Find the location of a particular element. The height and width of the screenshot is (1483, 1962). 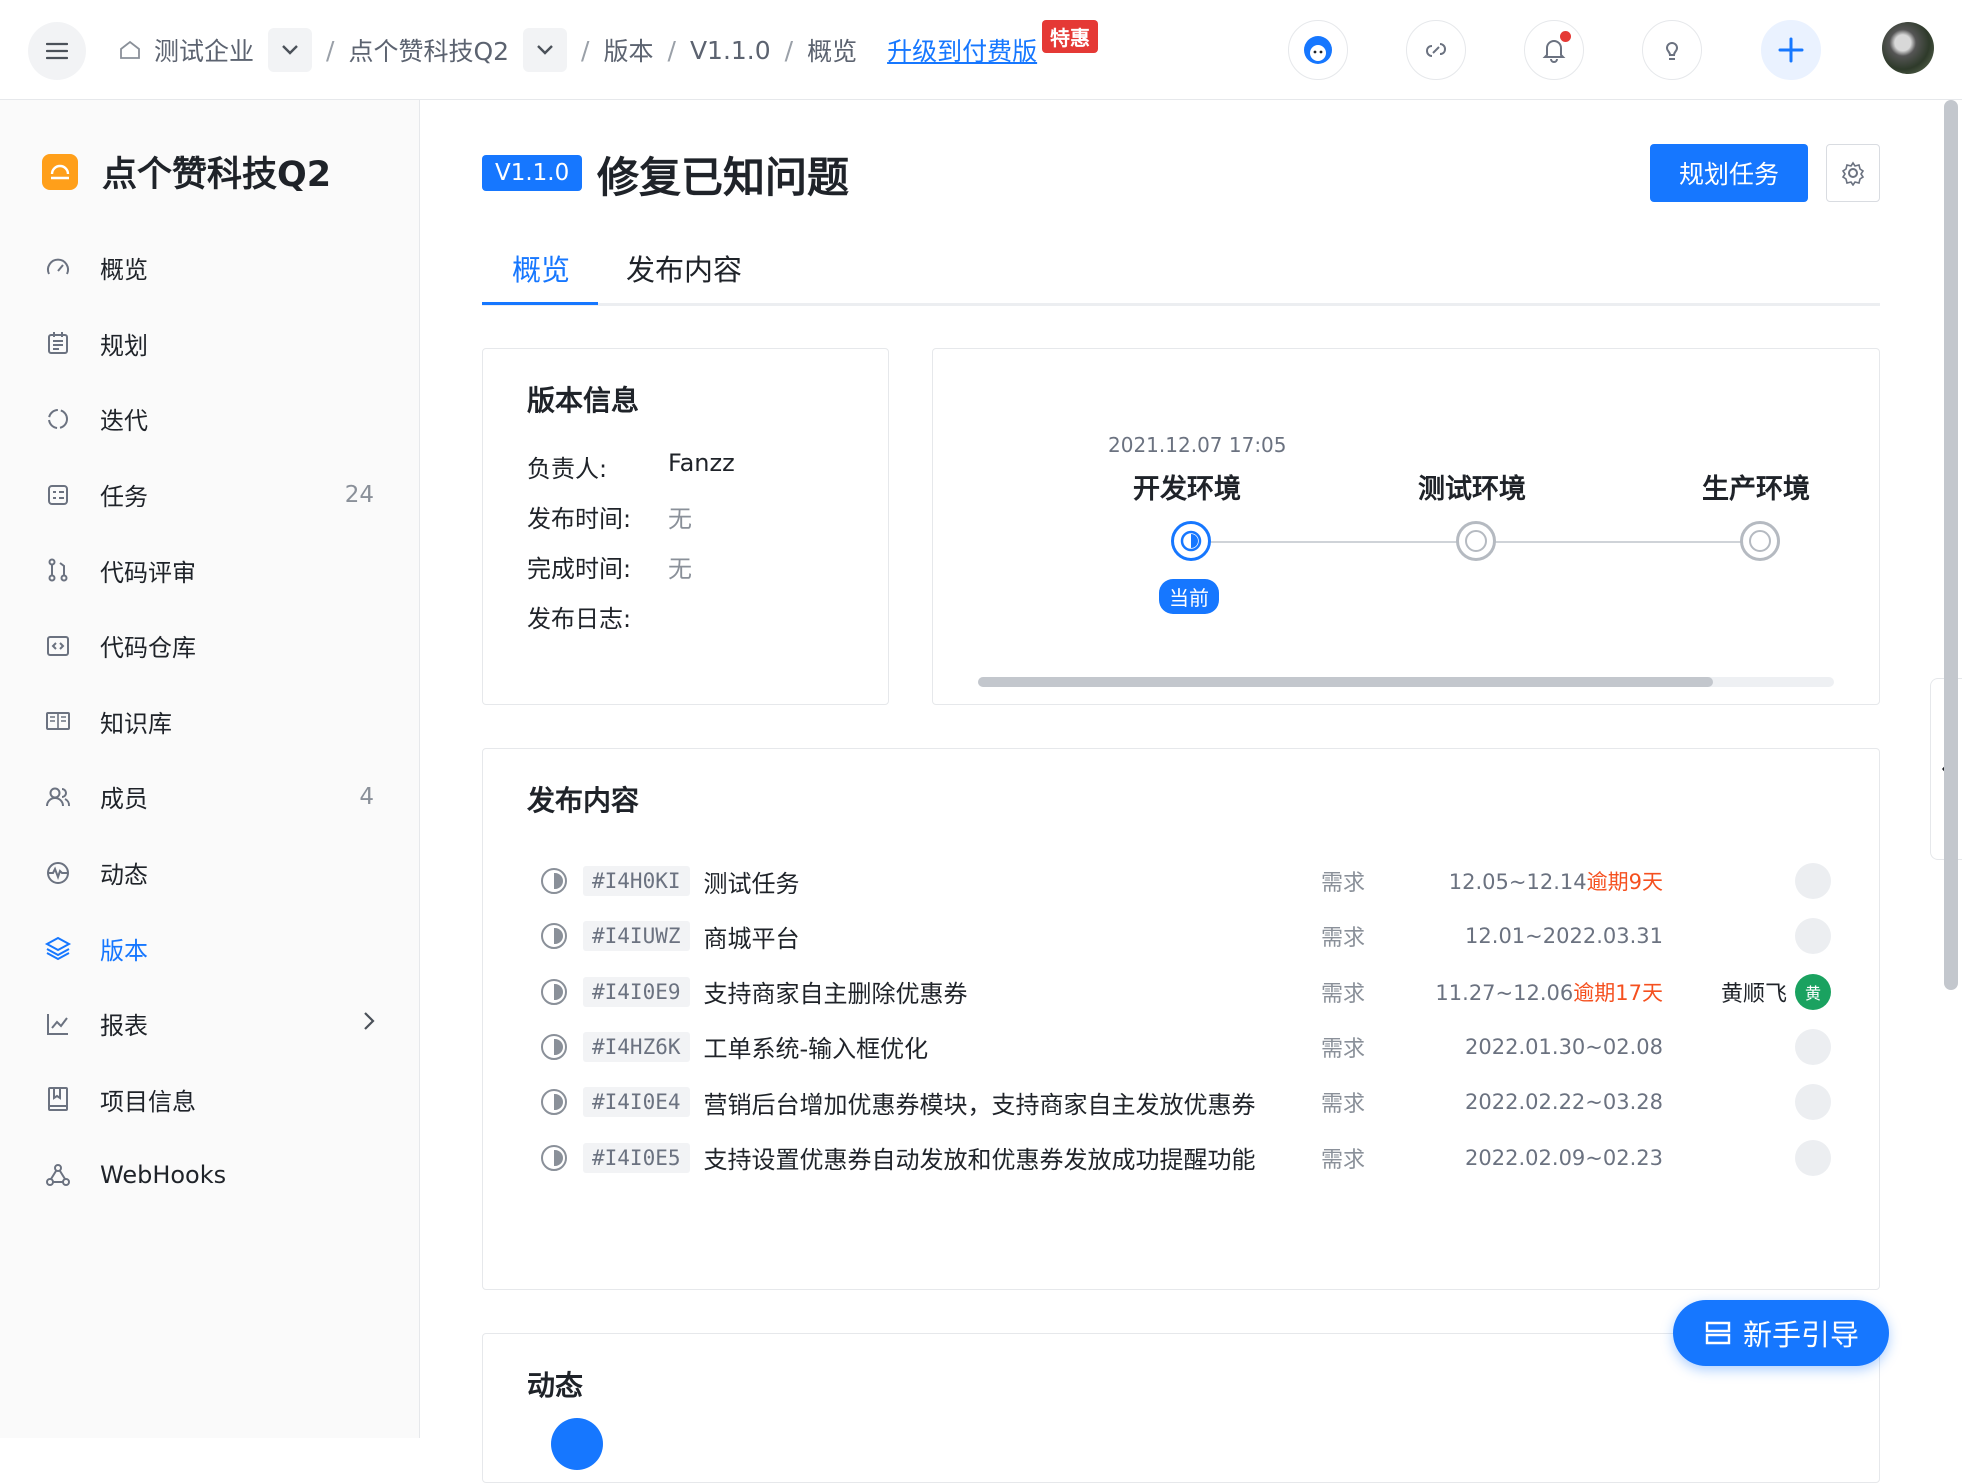

breadcrumb-versions: 版本 is located at coordinates (628, 50).